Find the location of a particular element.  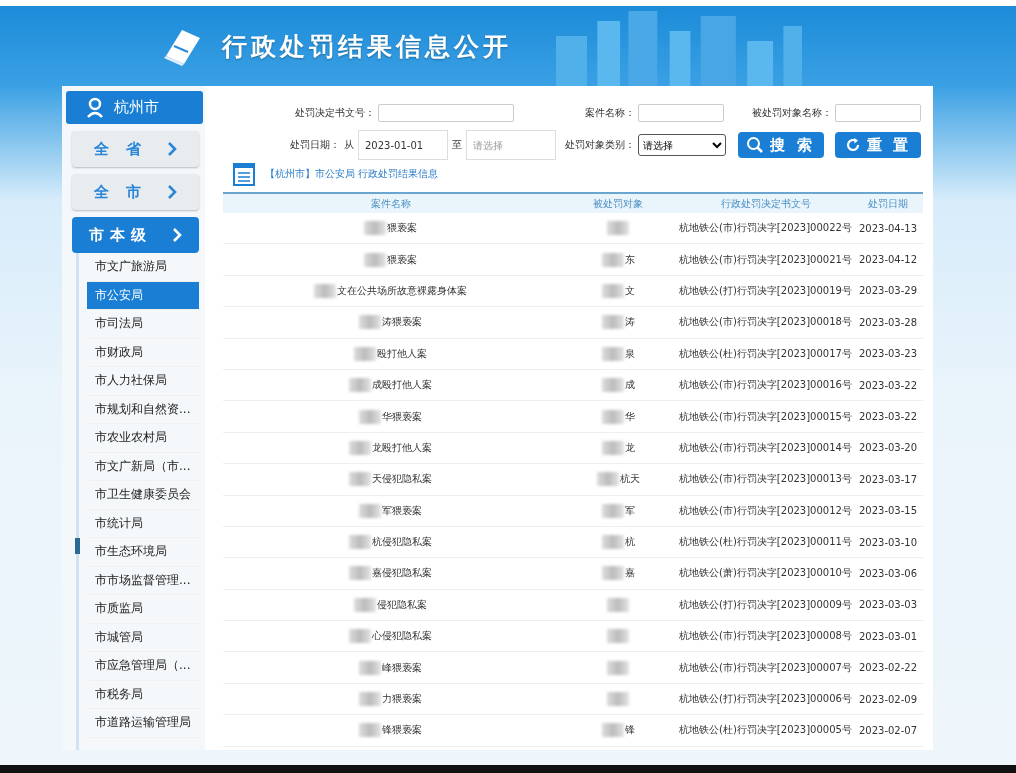

case-name-field is located at coordinates (681, 113).